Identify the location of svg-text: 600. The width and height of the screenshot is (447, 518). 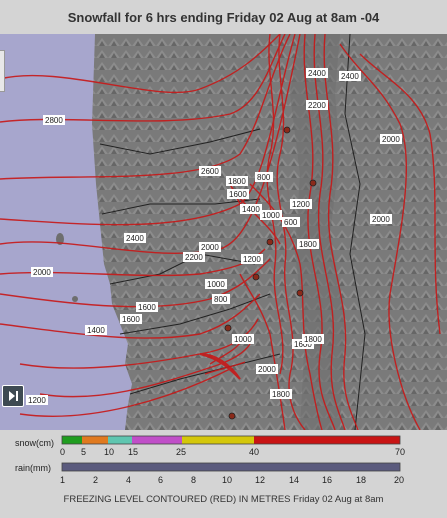
(291, 222).